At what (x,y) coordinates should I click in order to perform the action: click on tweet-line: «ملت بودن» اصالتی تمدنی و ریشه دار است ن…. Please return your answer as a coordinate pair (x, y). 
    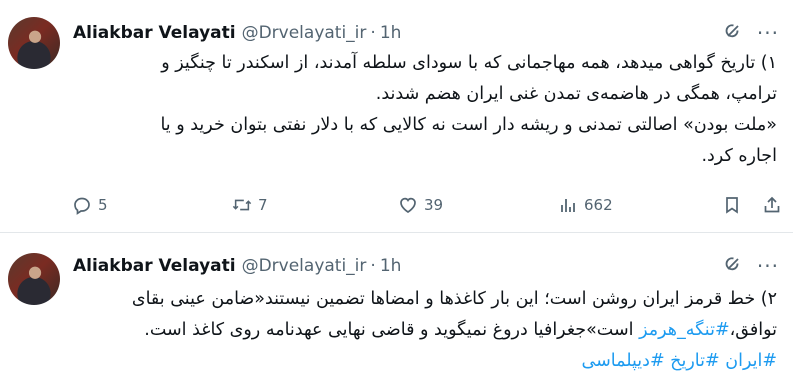
    Looking at the image, I should click on (468, 125).